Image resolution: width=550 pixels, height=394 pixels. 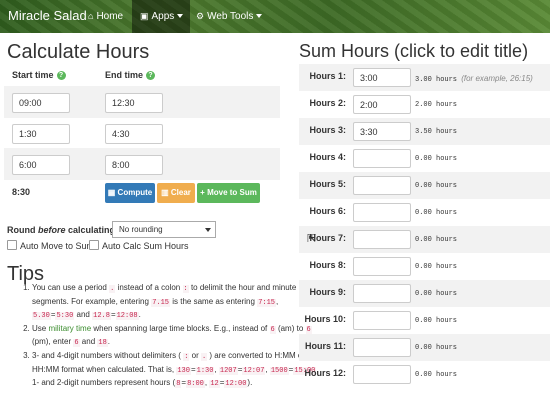 I want to click on hours-label: Hours 8:, so click(x=327, y=265).